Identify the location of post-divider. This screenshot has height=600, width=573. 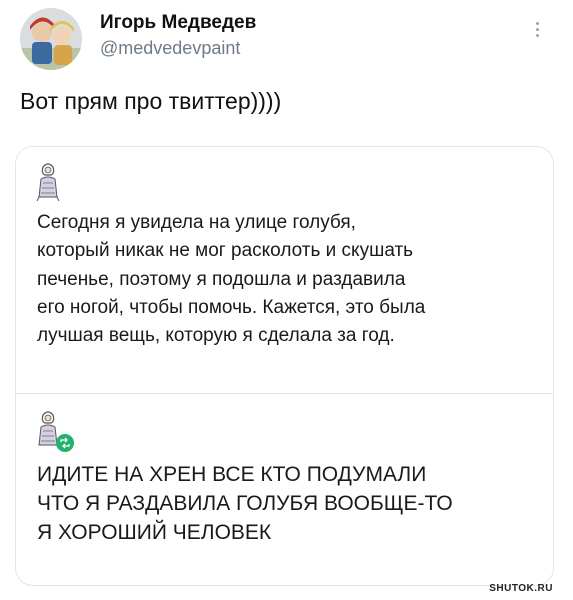
(284, 393).